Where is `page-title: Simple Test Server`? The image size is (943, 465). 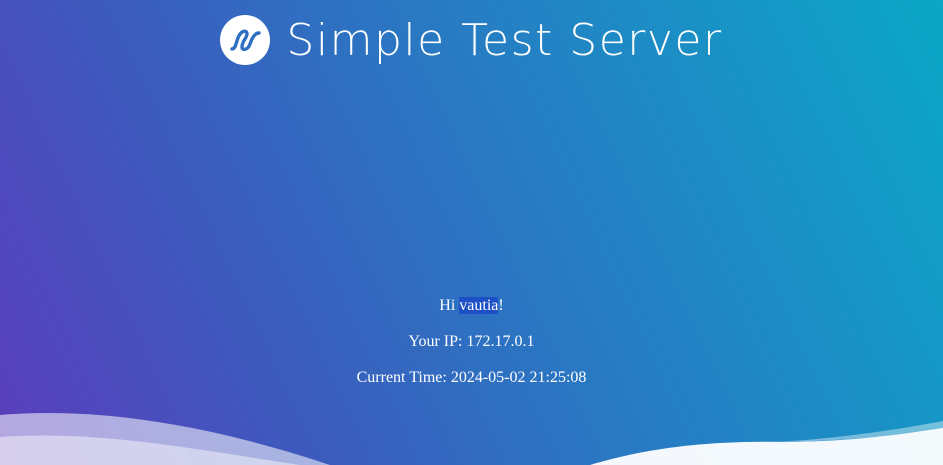 page-title: Simple Test Server is located at coordinates (504, 40).